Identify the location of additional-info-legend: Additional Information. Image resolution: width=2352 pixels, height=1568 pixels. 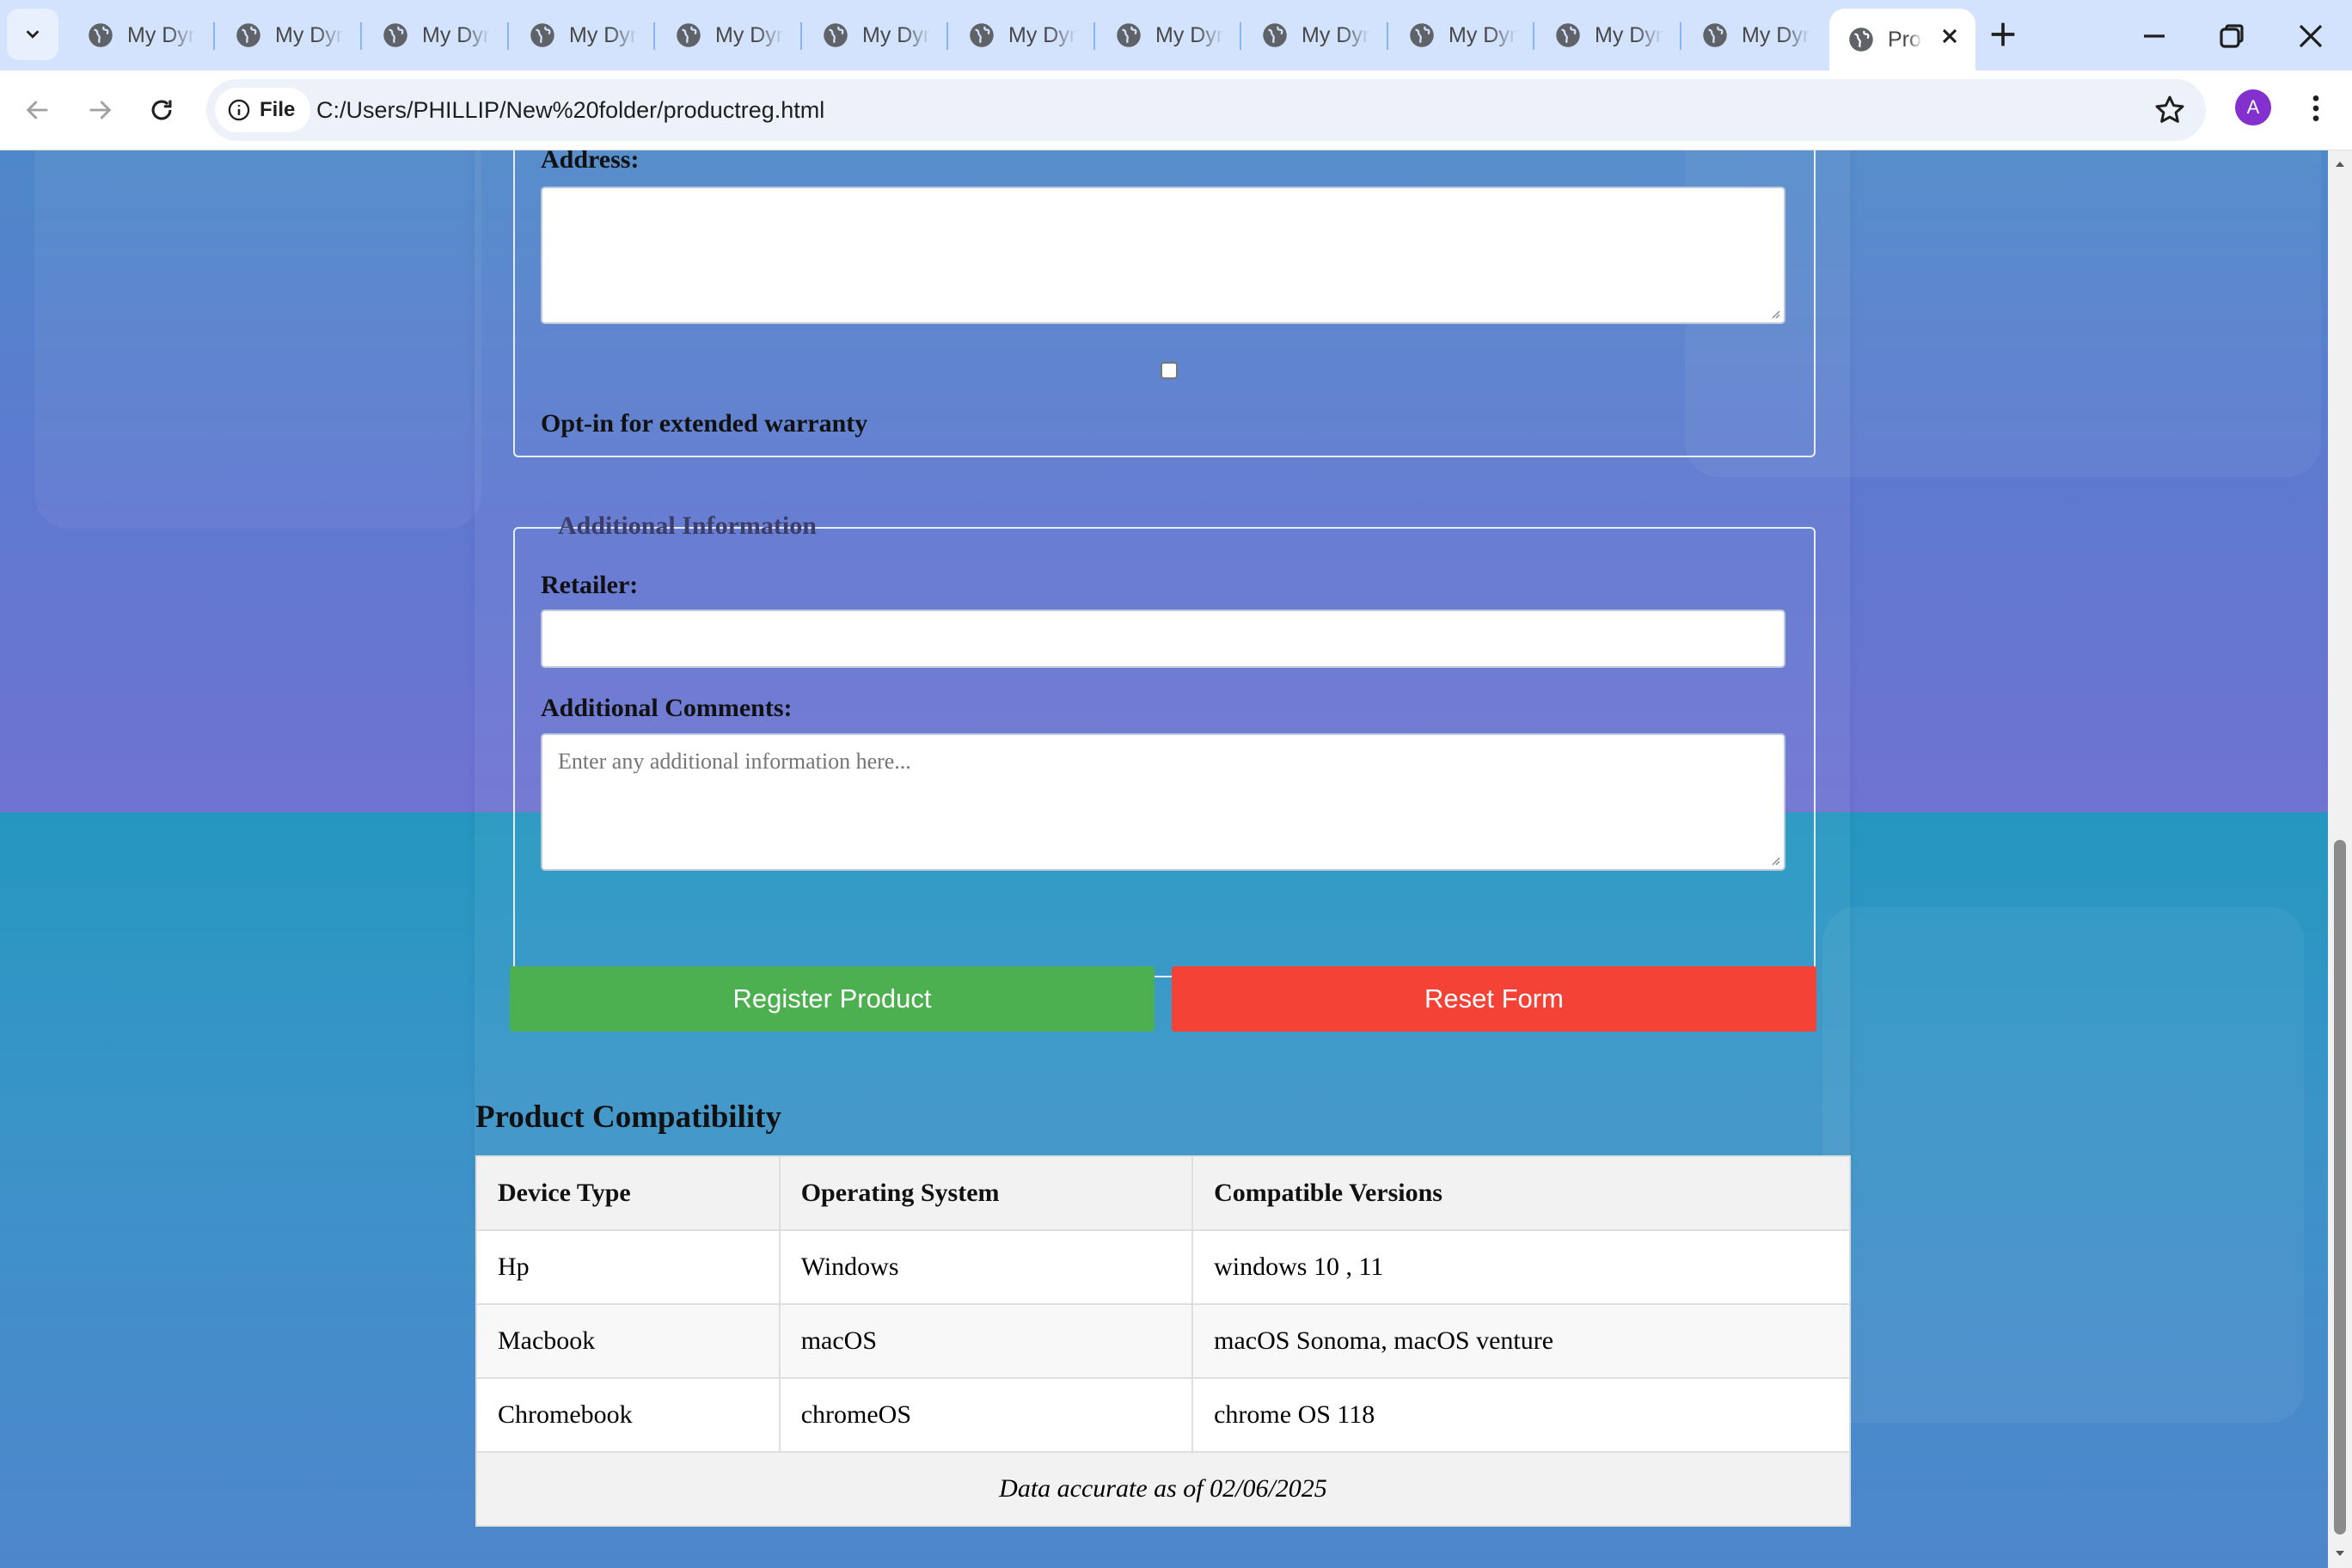
(687, 525).